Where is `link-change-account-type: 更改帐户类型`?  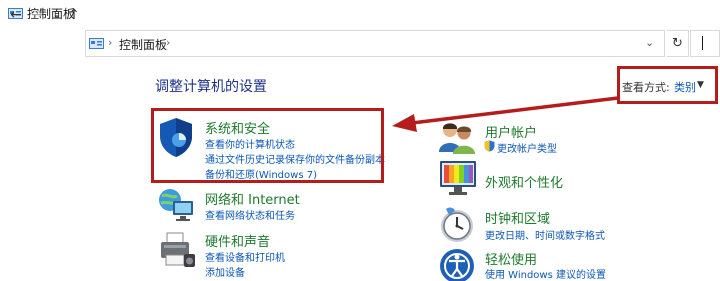 link-change-account-type: 更改帐户类型 is located at coordinates (527, 147).